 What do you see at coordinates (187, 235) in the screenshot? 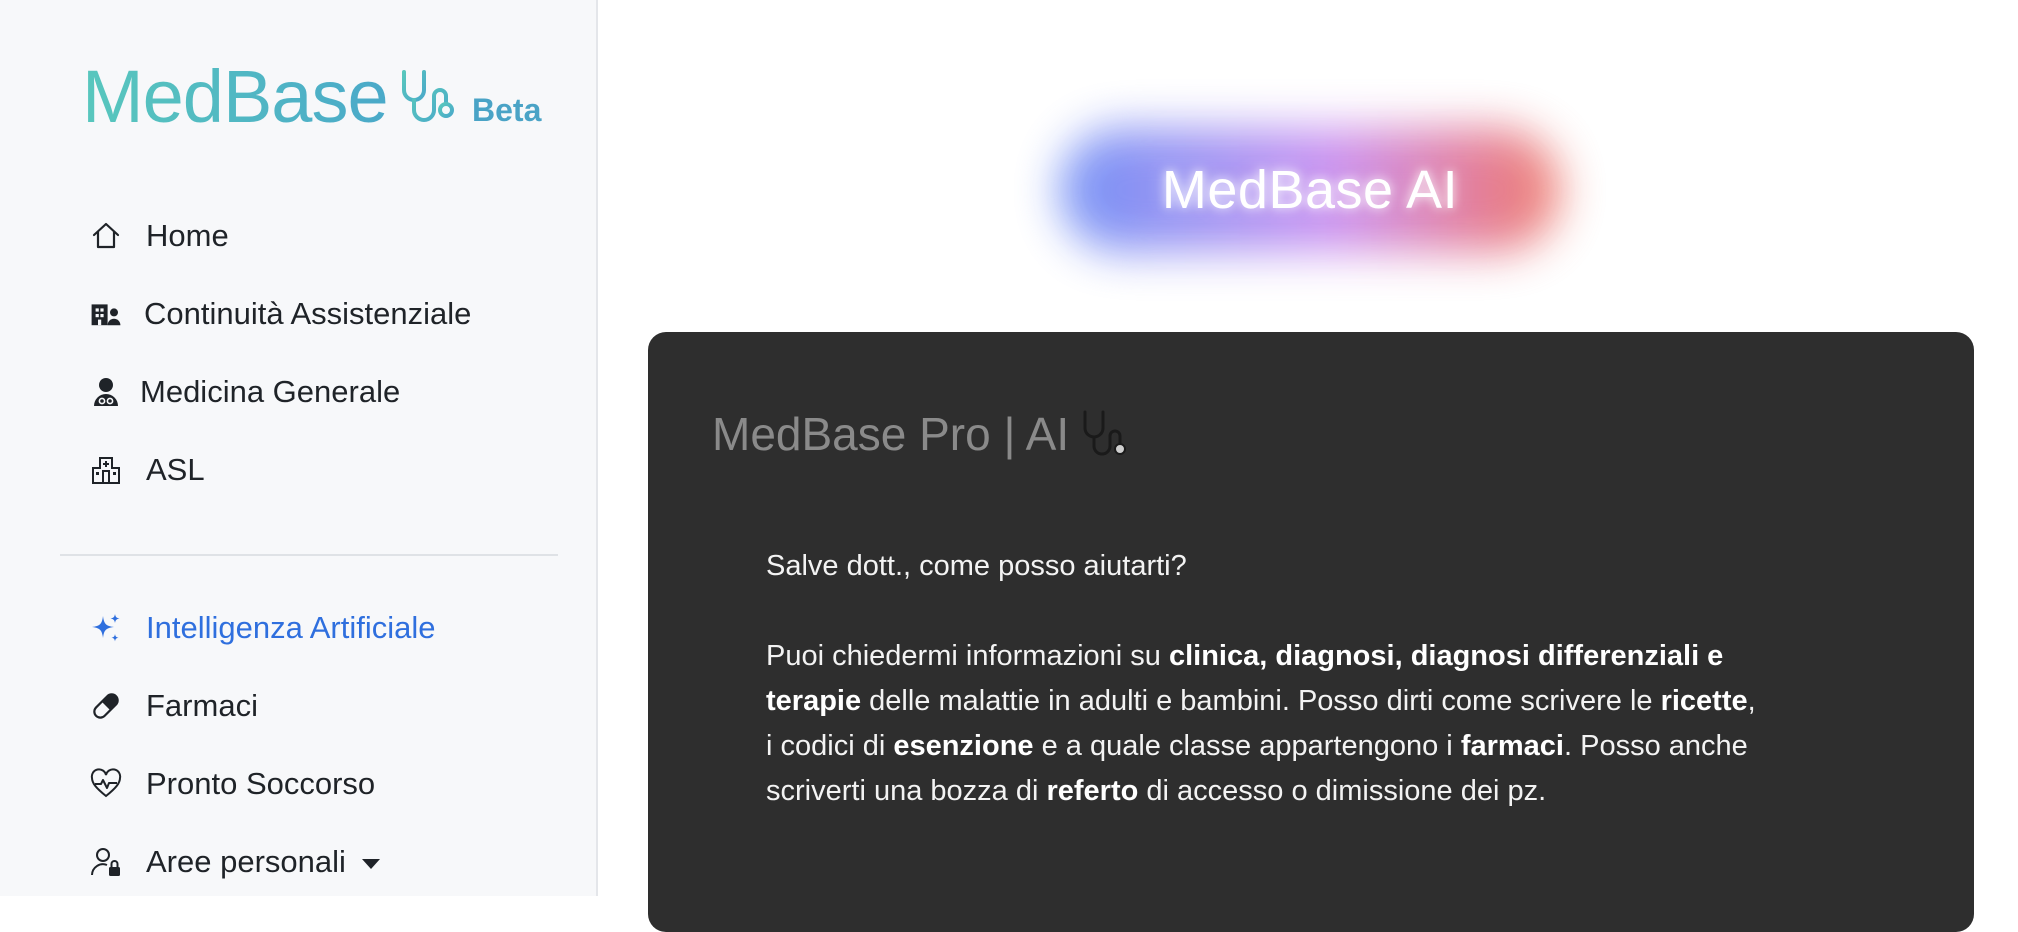
I see `sidebar-item-label: Home` at bounding box center [187, 235].